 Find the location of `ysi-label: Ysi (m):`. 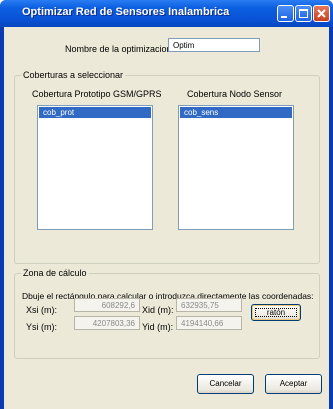

ysi-label: Ysi (m): is located at coordinates (41, 327).